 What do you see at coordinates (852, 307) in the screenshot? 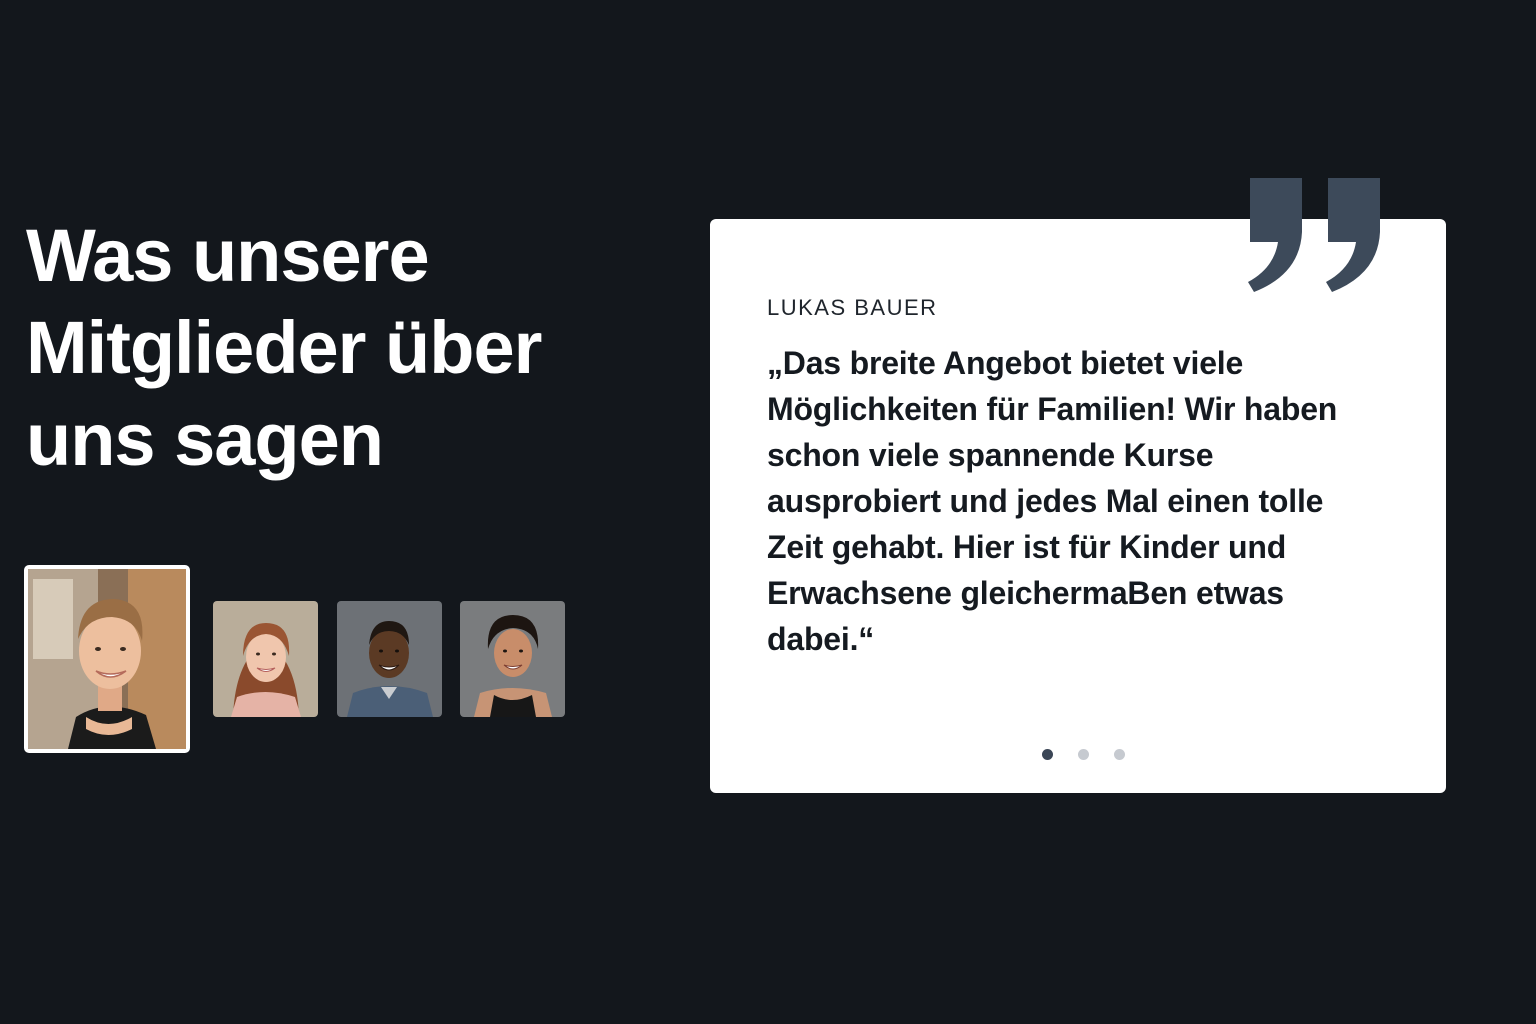
I see `testimonial-author: LUKAS BAUER` at bounding box center [852, 307].